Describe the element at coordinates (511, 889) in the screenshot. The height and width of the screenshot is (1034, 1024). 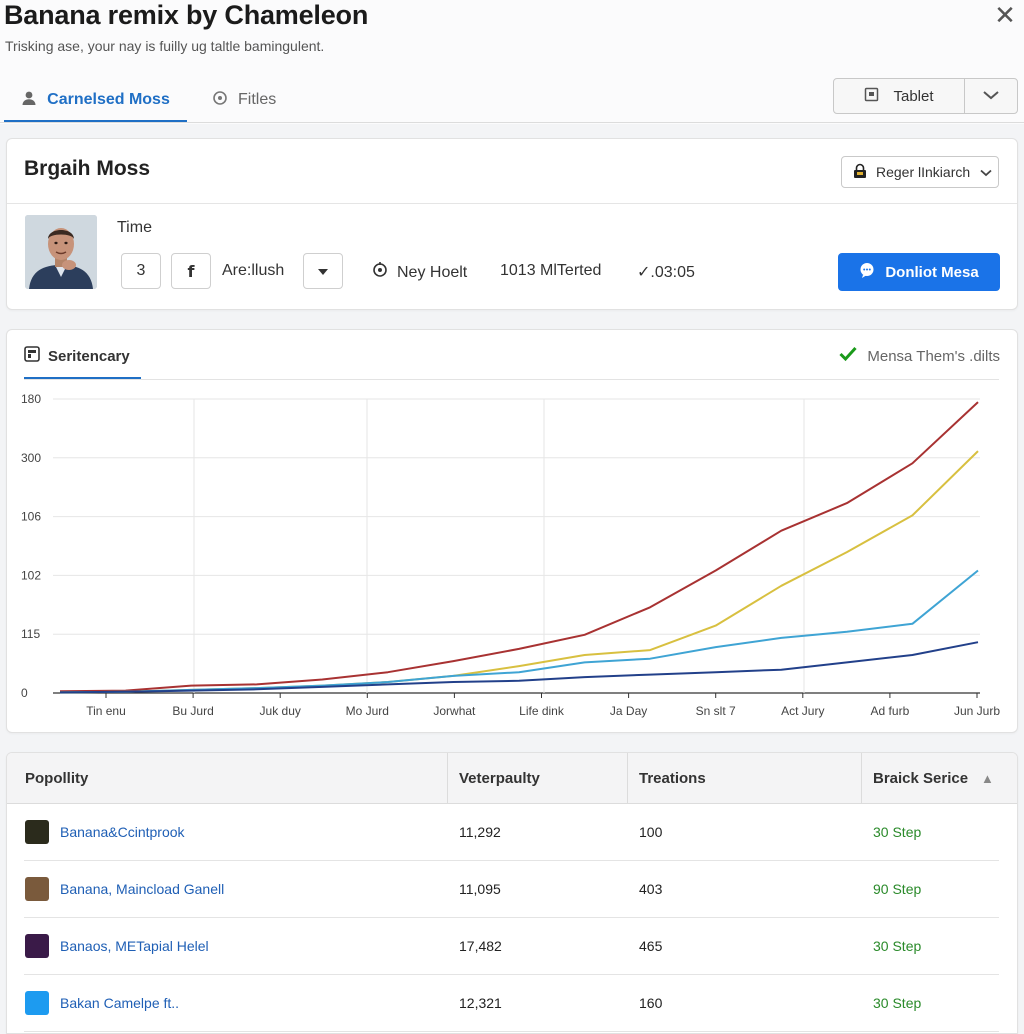
I see `table-row: Banana, Maincload Ganell 11,095 403 90 Step` at that location.